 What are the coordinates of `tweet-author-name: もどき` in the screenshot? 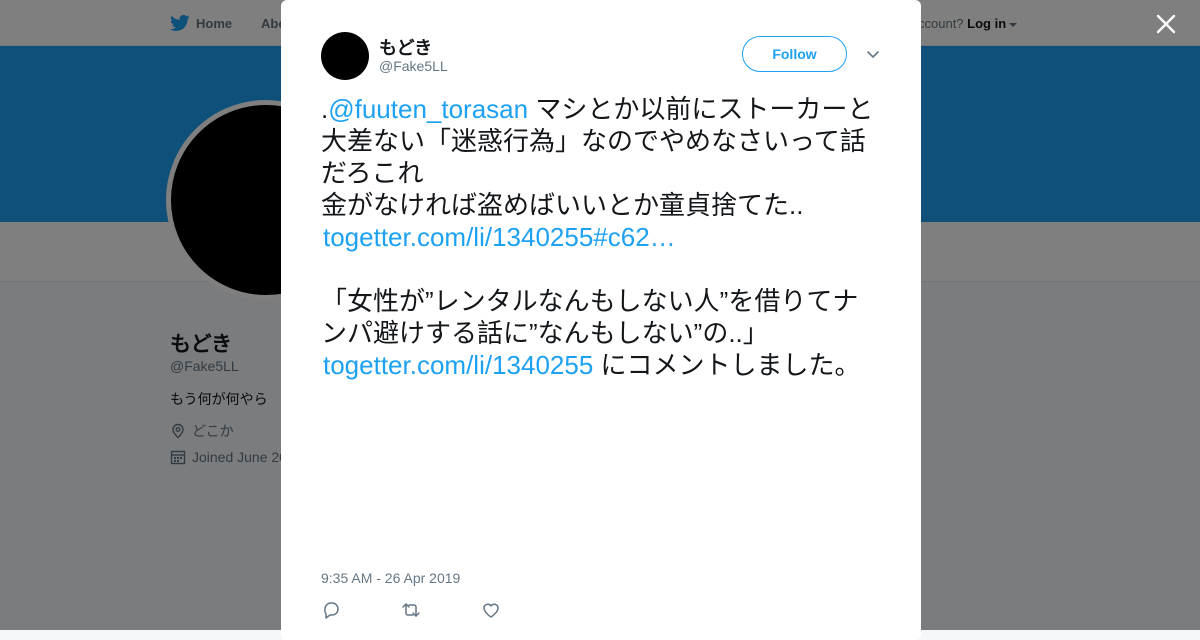 It's located at (405, 47).